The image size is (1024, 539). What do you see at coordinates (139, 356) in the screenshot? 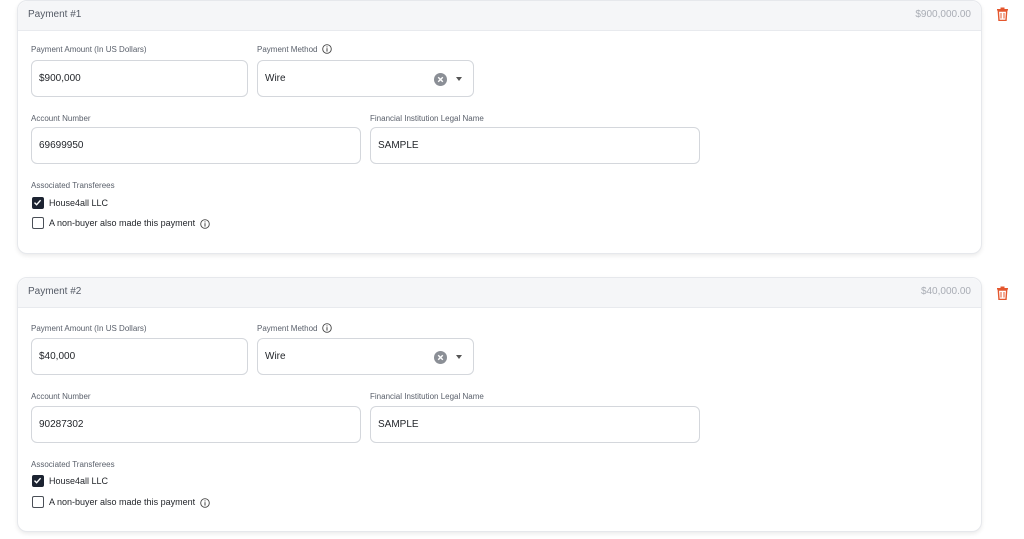
I see `payment-amount-input: $40,000` at bounding box center [139, 356].